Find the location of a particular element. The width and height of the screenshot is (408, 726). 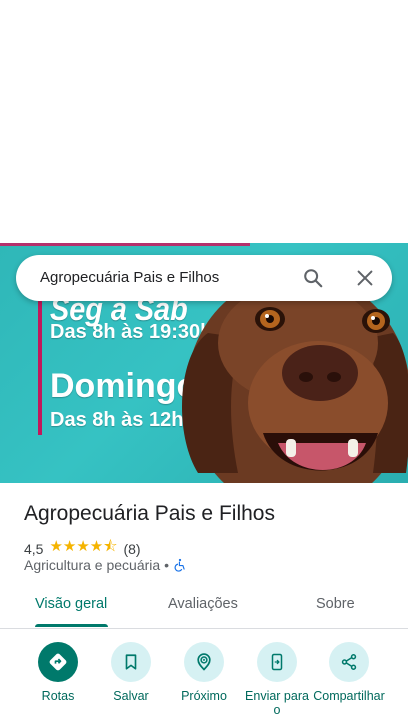

save-button: Salvar is located at coordinates (131, 672).